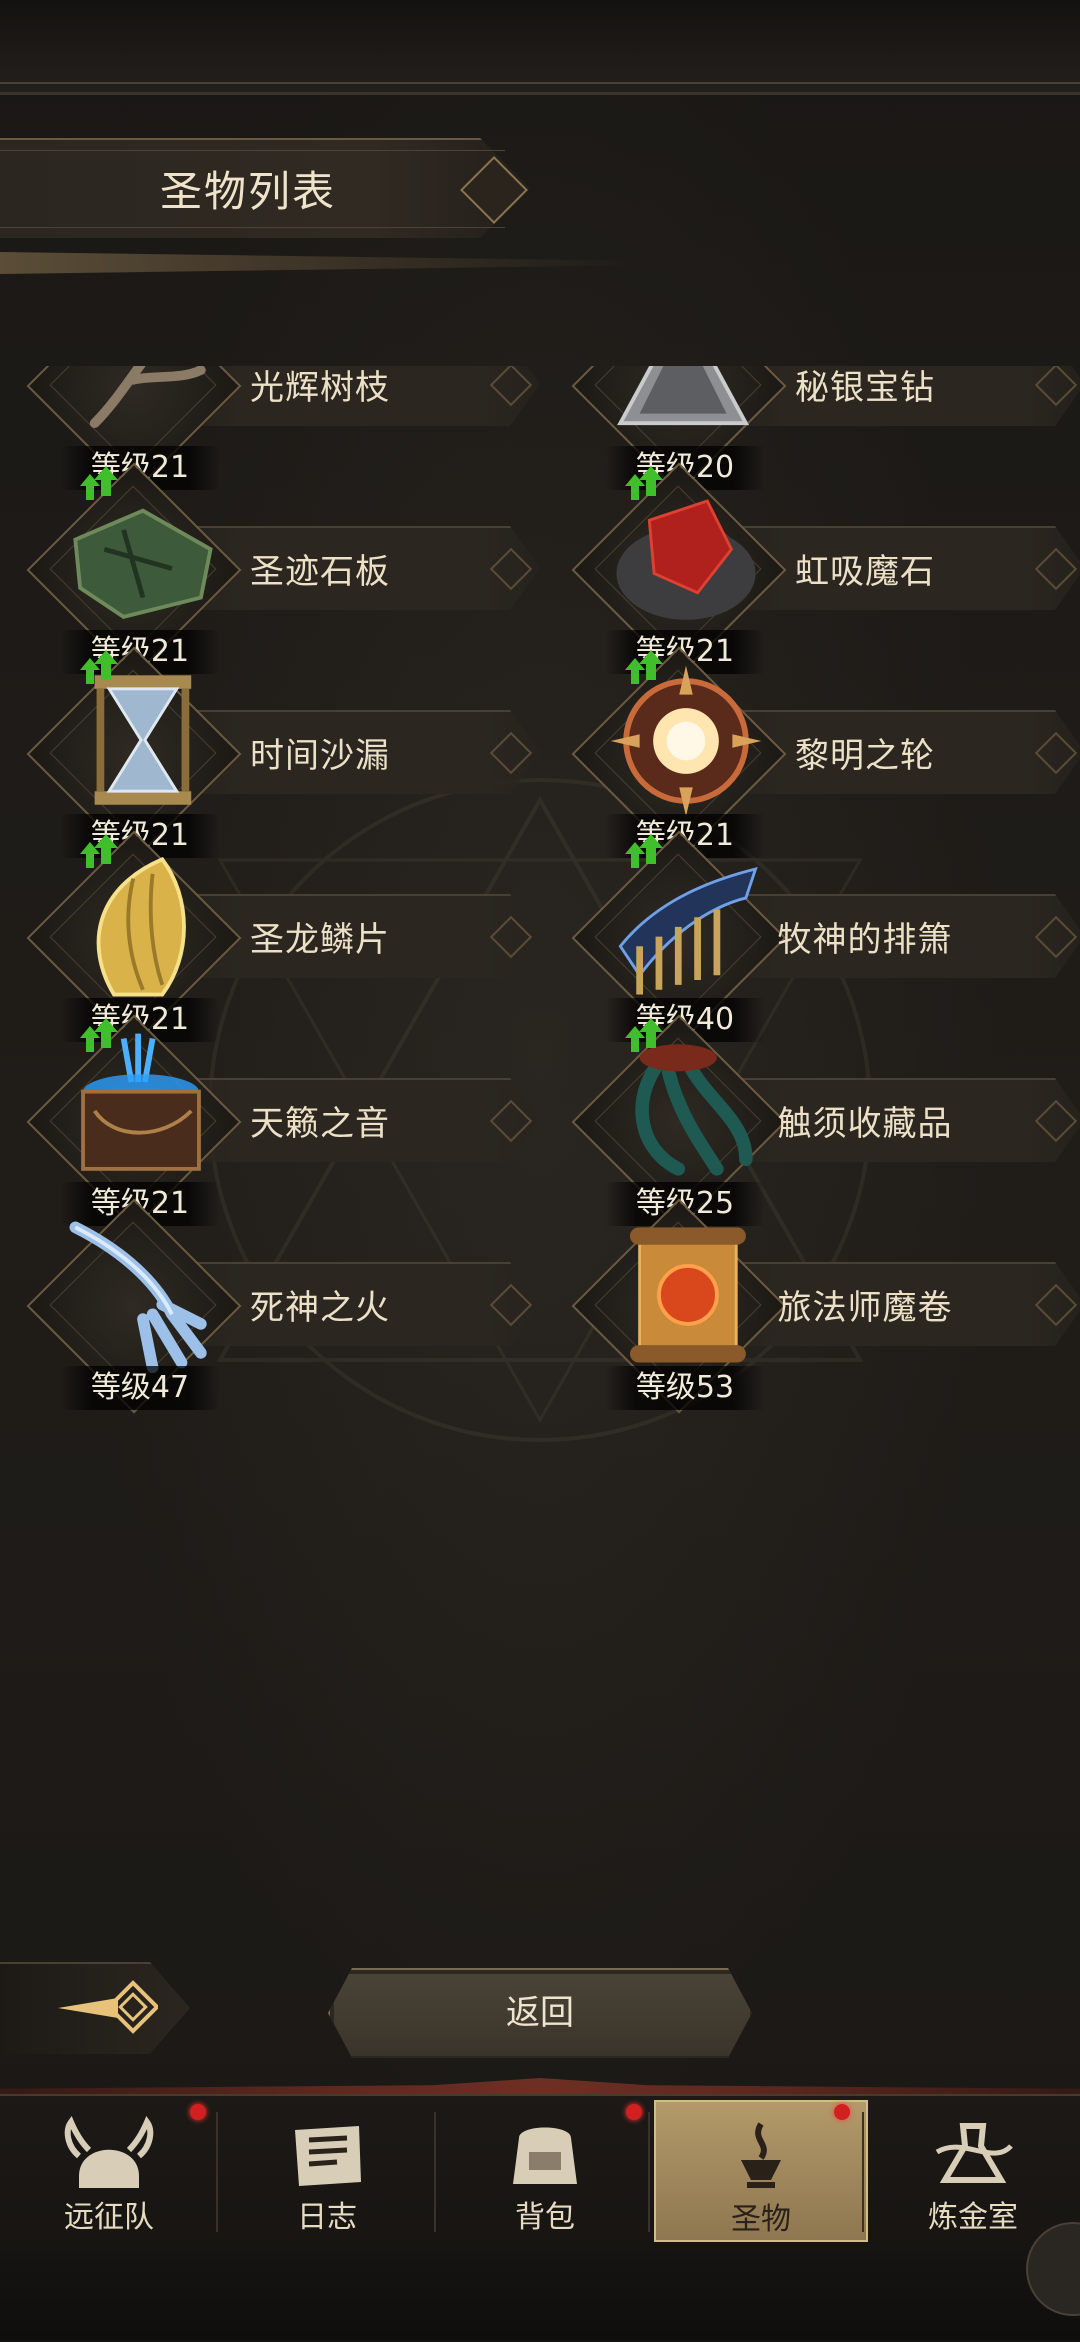 Image resolution: width=1080 pixels, height=2342 pixels. Describe the element at coordinates (761, 2219) in the screenshot. I see `nav-tab-label: 圣物` at that location.